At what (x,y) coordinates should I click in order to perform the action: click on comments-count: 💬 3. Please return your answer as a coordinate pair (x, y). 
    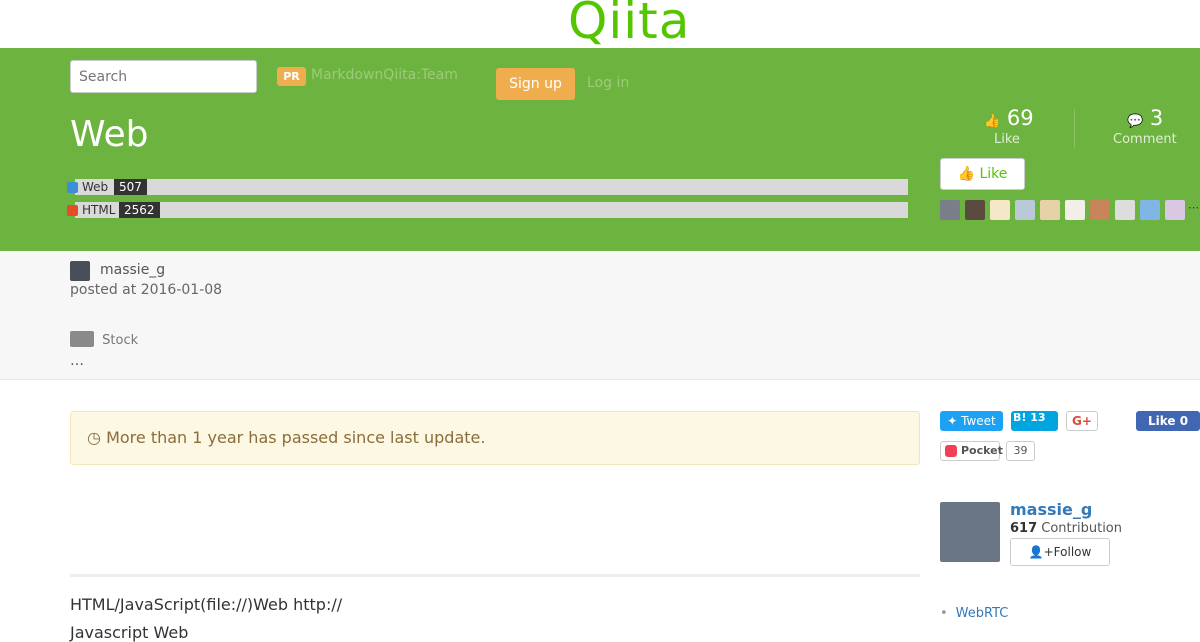
    Looking at the image, I should click on (1145, 118).